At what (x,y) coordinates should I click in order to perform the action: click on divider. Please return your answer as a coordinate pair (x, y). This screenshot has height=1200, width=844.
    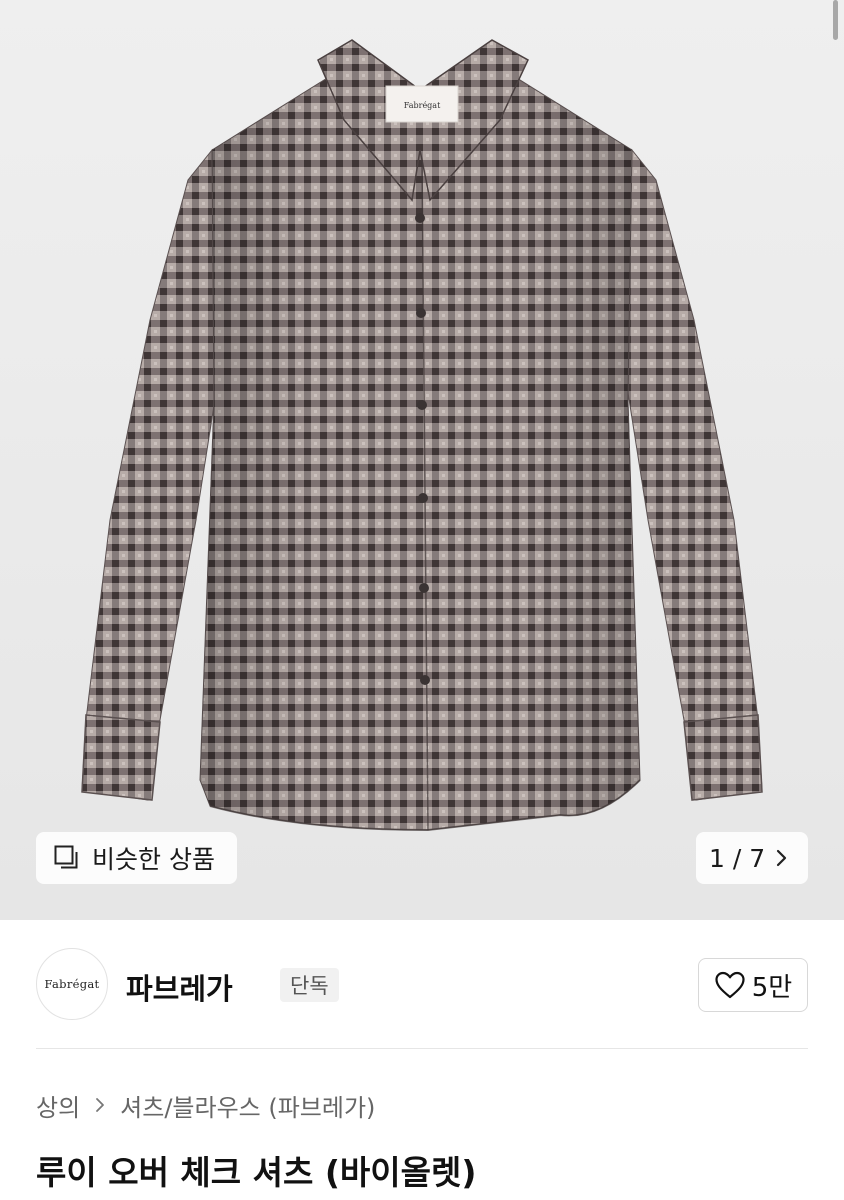
    Looking at the image, I should click on (422, 1048).